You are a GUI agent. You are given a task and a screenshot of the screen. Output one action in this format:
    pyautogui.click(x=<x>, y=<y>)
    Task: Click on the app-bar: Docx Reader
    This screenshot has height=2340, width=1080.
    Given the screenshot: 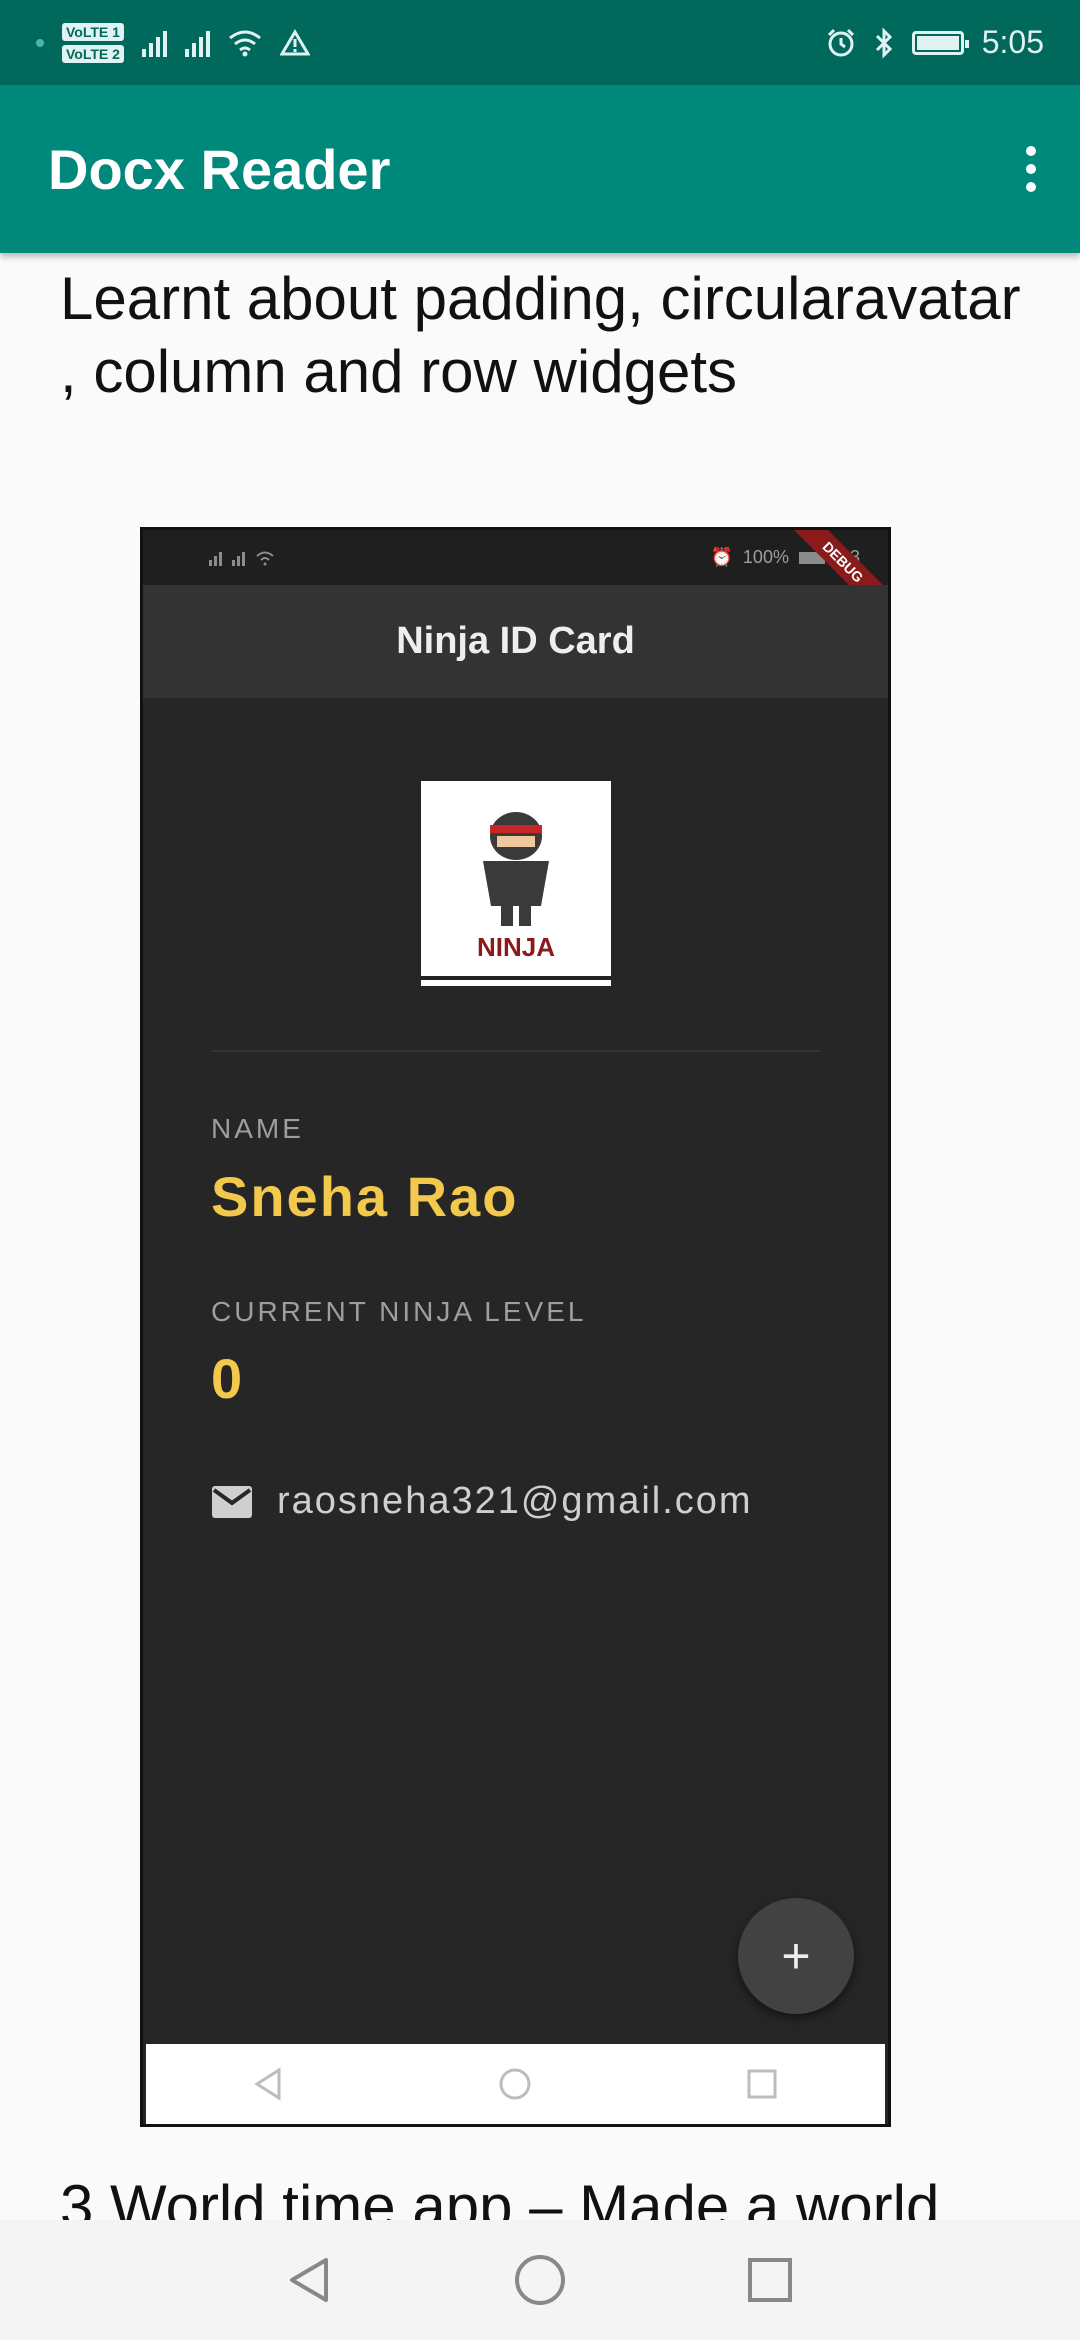 What is the action you would take?
    pyautogui.click(x=540, y=169)
    